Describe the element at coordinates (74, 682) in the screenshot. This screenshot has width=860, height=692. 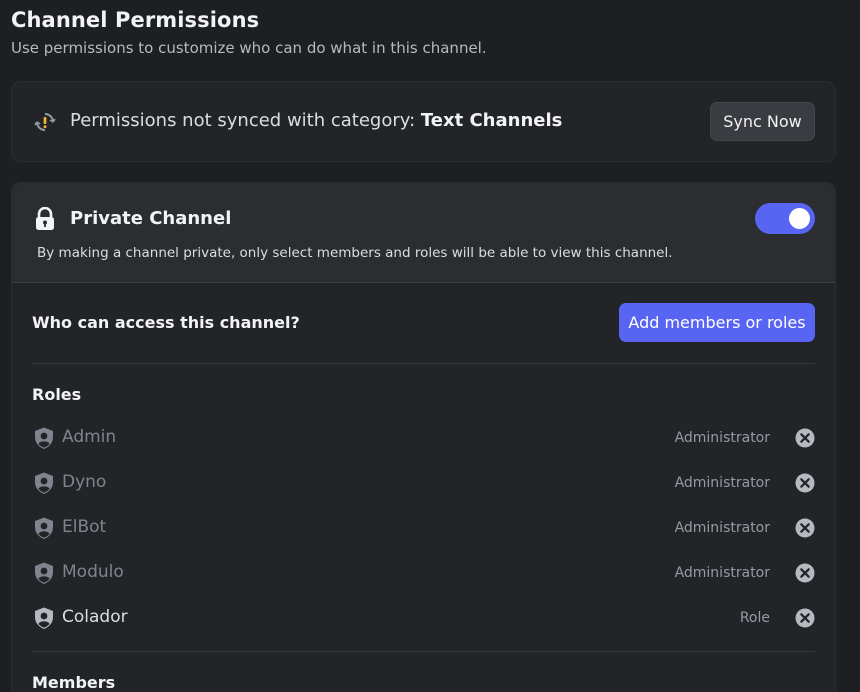
I see `members-section-label: Members` at that location.